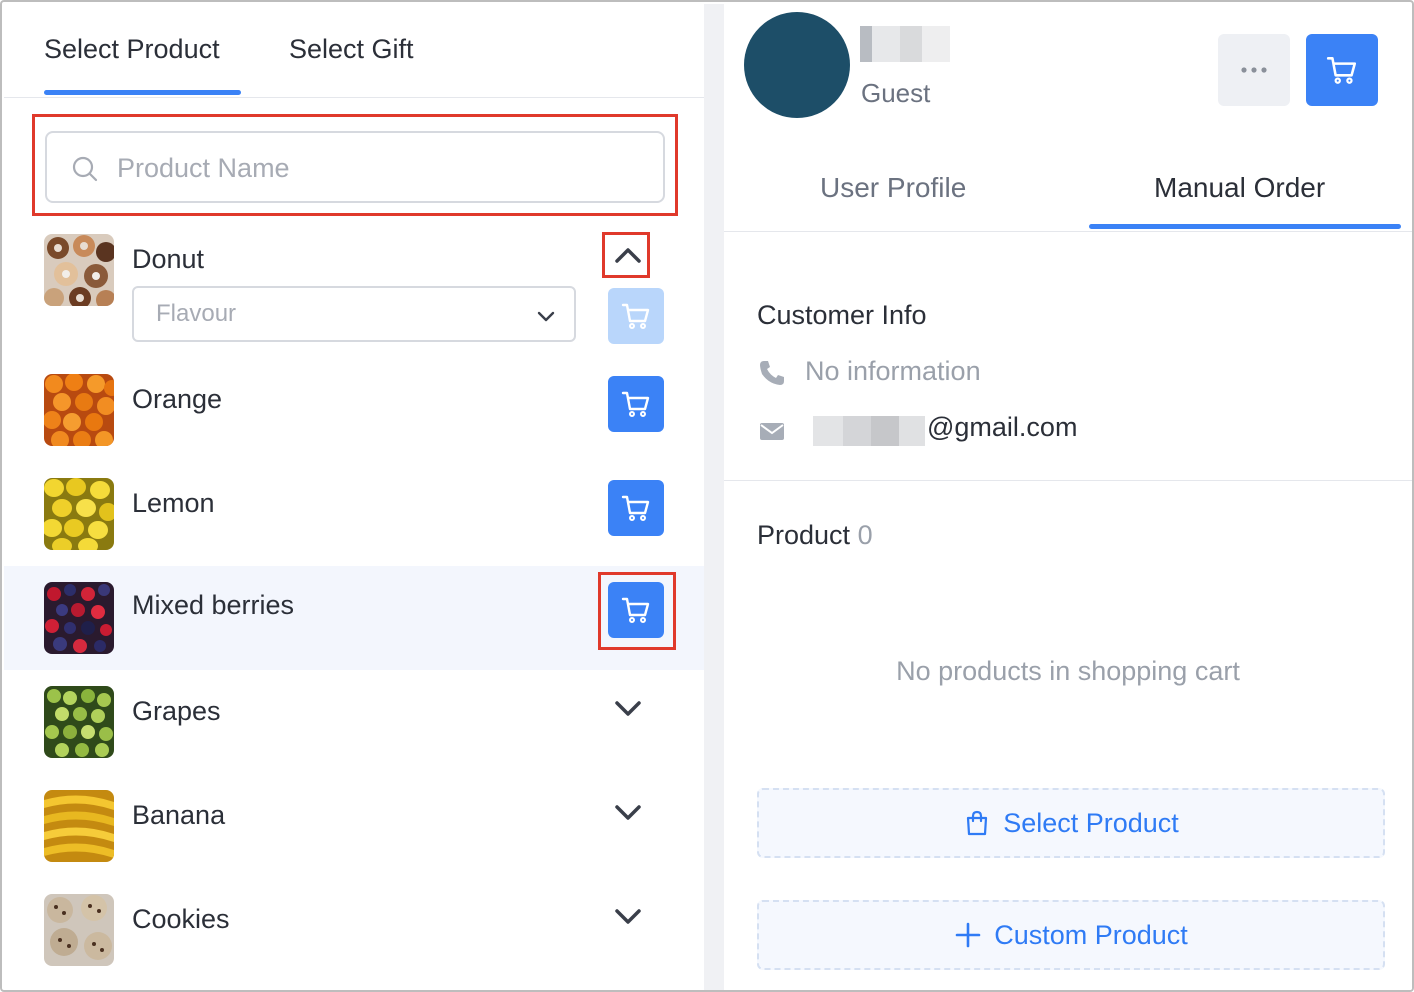  What do you see at coordinates (797, 65) in the screenshot?
I see `avatar` at bounding box center [797, 65].